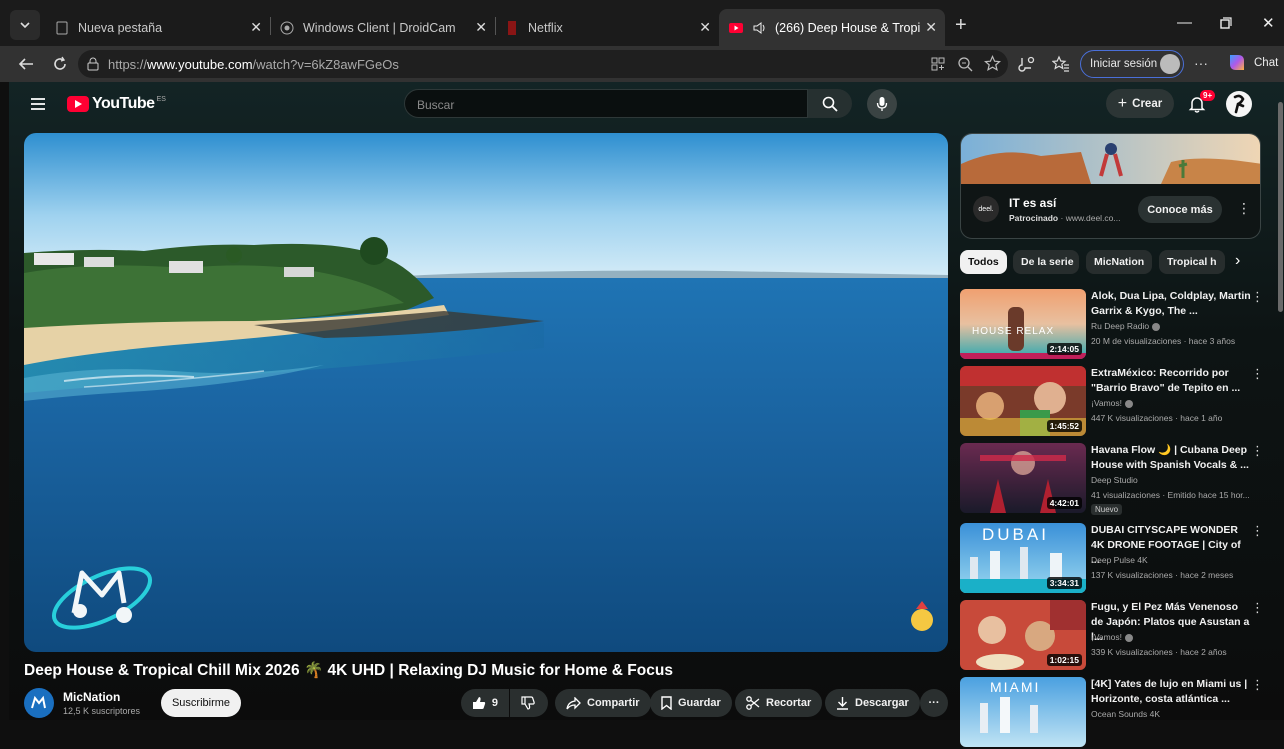 The width and height of the screenshot is (1284, 749). Describe the element at coordinates (606, 103) in the screenshot. I see `search-input: Buscar` at that location.